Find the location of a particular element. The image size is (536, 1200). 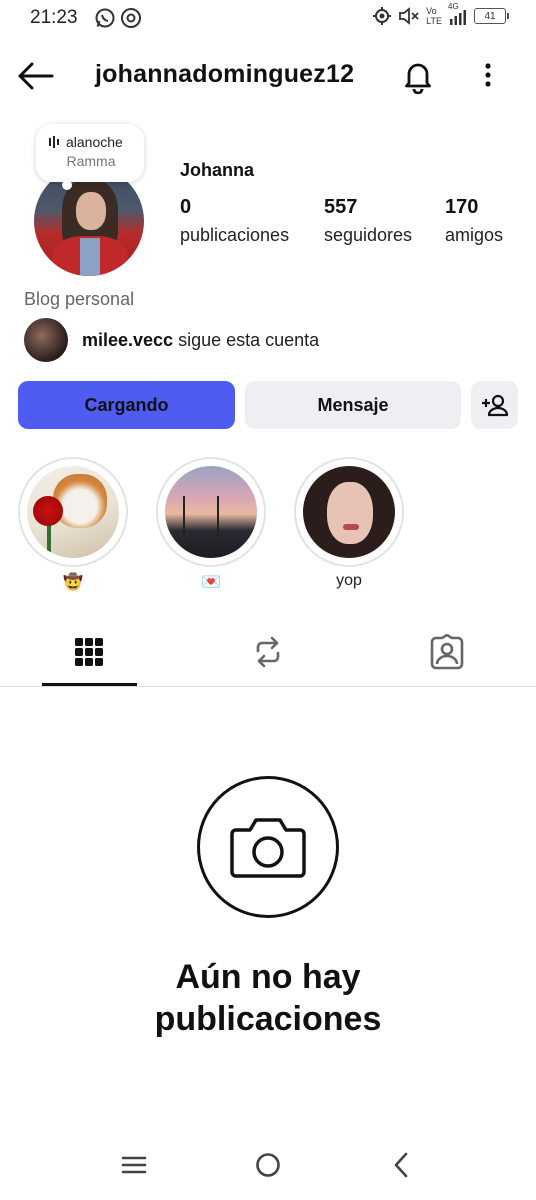

more-options-button is located at coordinates (488, 76).